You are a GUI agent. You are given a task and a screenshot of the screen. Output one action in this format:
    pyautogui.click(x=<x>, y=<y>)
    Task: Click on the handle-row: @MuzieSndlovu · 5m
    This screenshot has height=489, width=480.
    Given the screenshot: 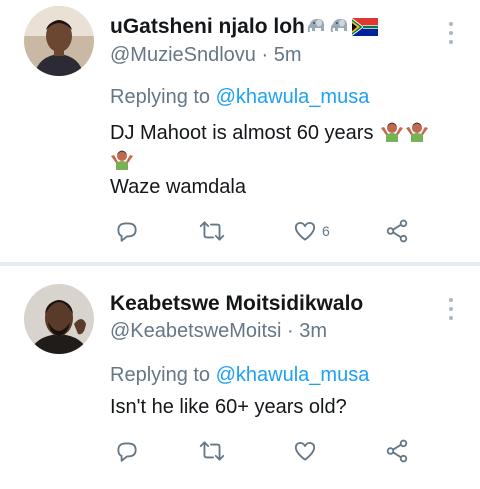 What is the action you would take?
    pyautogui.click(x=206, y=55)
    